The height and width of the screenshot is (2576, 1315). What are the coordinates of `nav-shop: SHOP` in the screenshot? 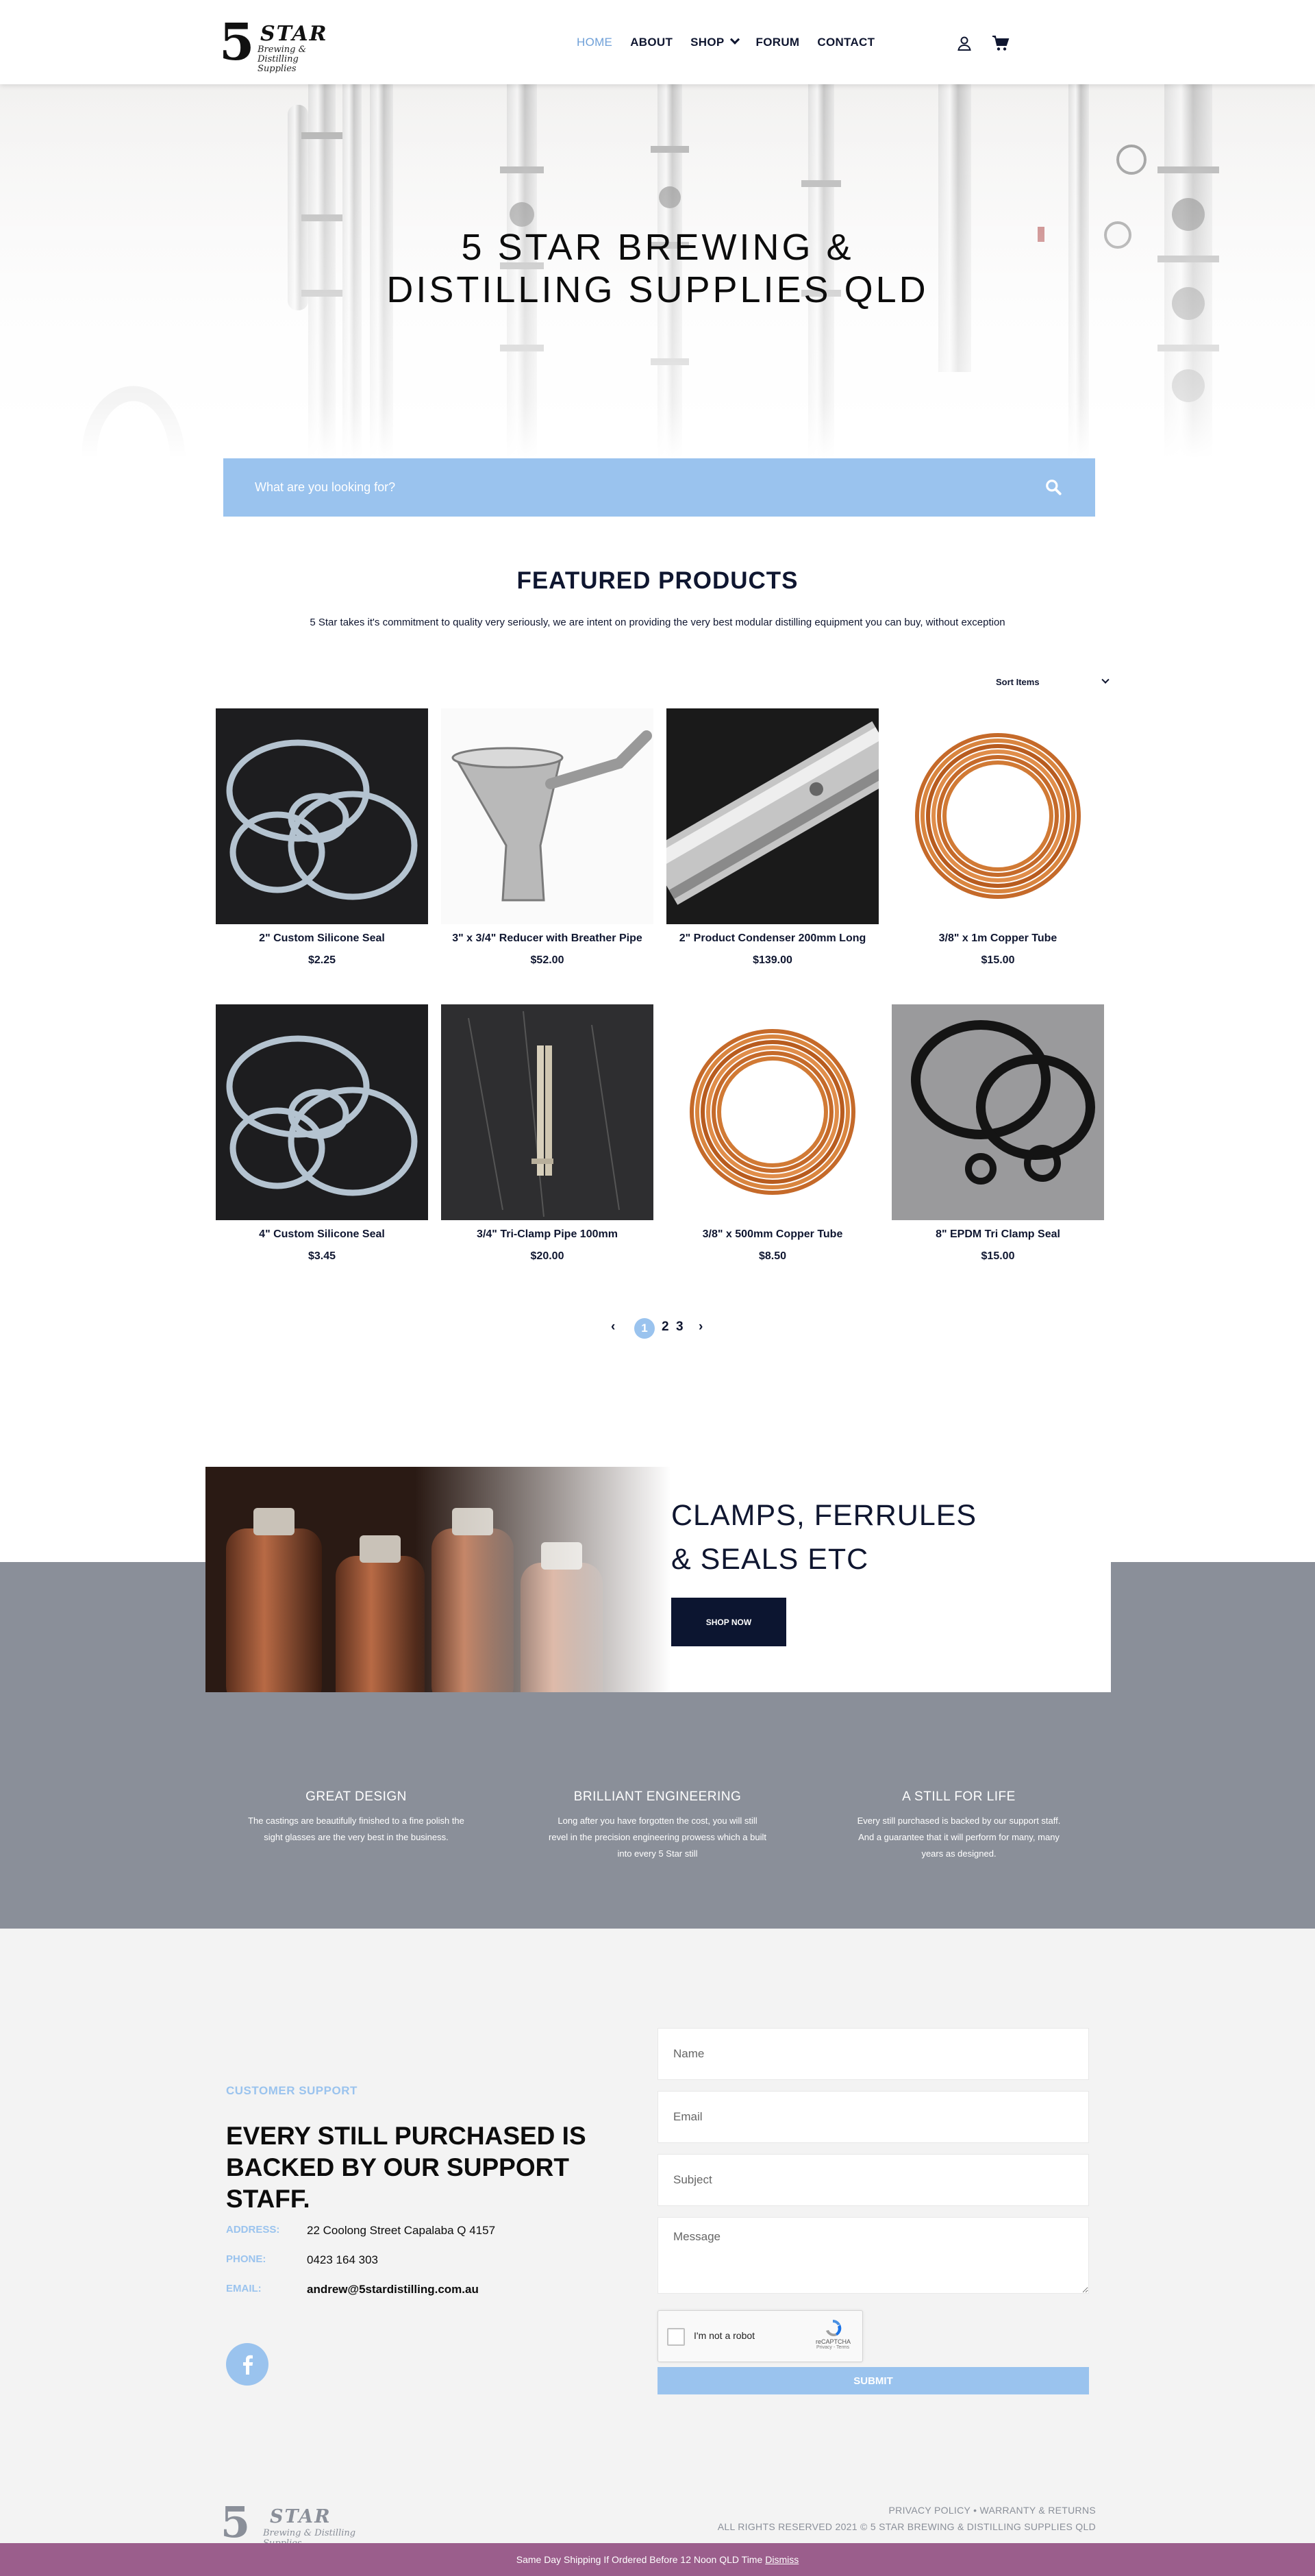 It's located at (715, 42).